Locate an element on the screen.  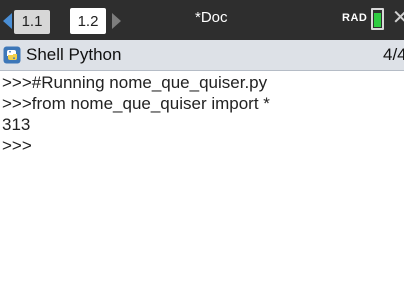
angle-mode-indicator: RAD is located at coordinates (355, 18).